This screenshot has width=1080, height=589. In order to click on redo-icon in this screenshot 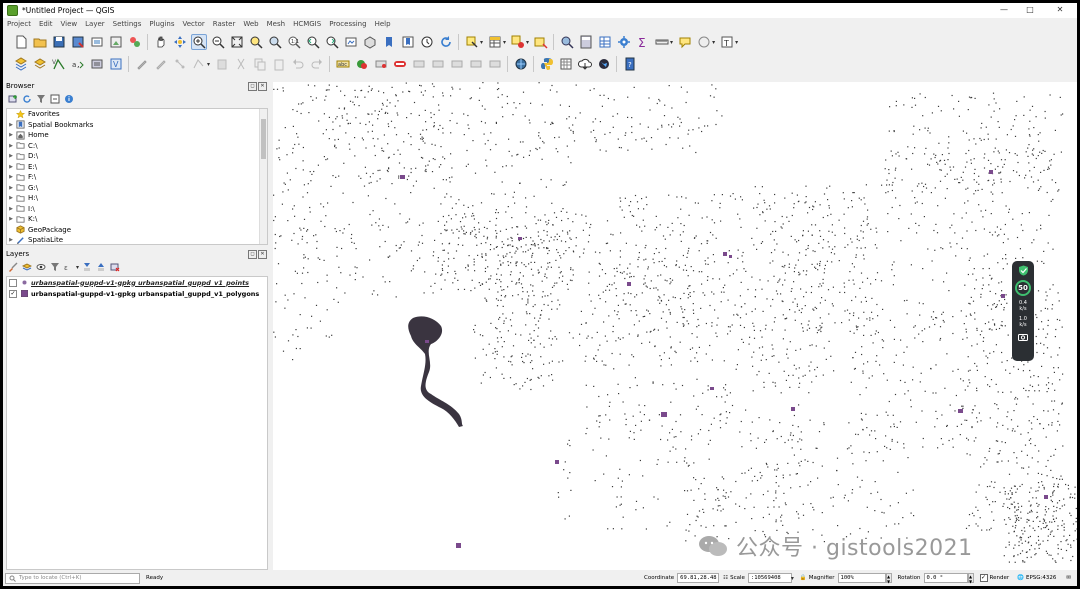, I will do `click(317, 64)`.